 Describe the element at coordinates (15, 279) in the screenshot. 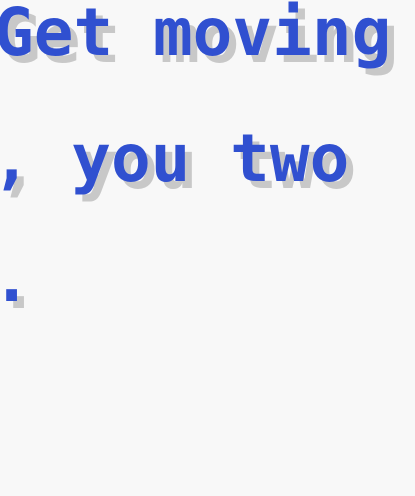

I see `dialogue-line-3: o.` at that location.